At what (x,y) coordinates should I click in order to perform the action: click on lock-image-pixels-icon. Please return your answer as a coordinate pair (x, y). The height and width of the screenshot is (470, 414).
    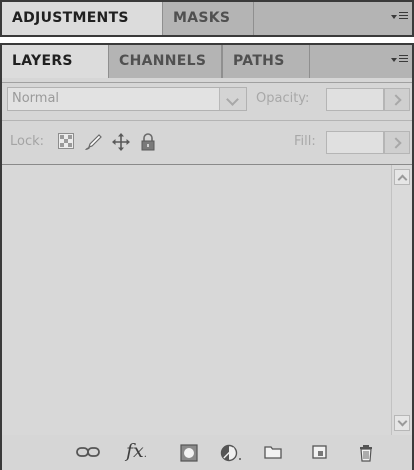
    Looking at the image, I should click on (93, 142).